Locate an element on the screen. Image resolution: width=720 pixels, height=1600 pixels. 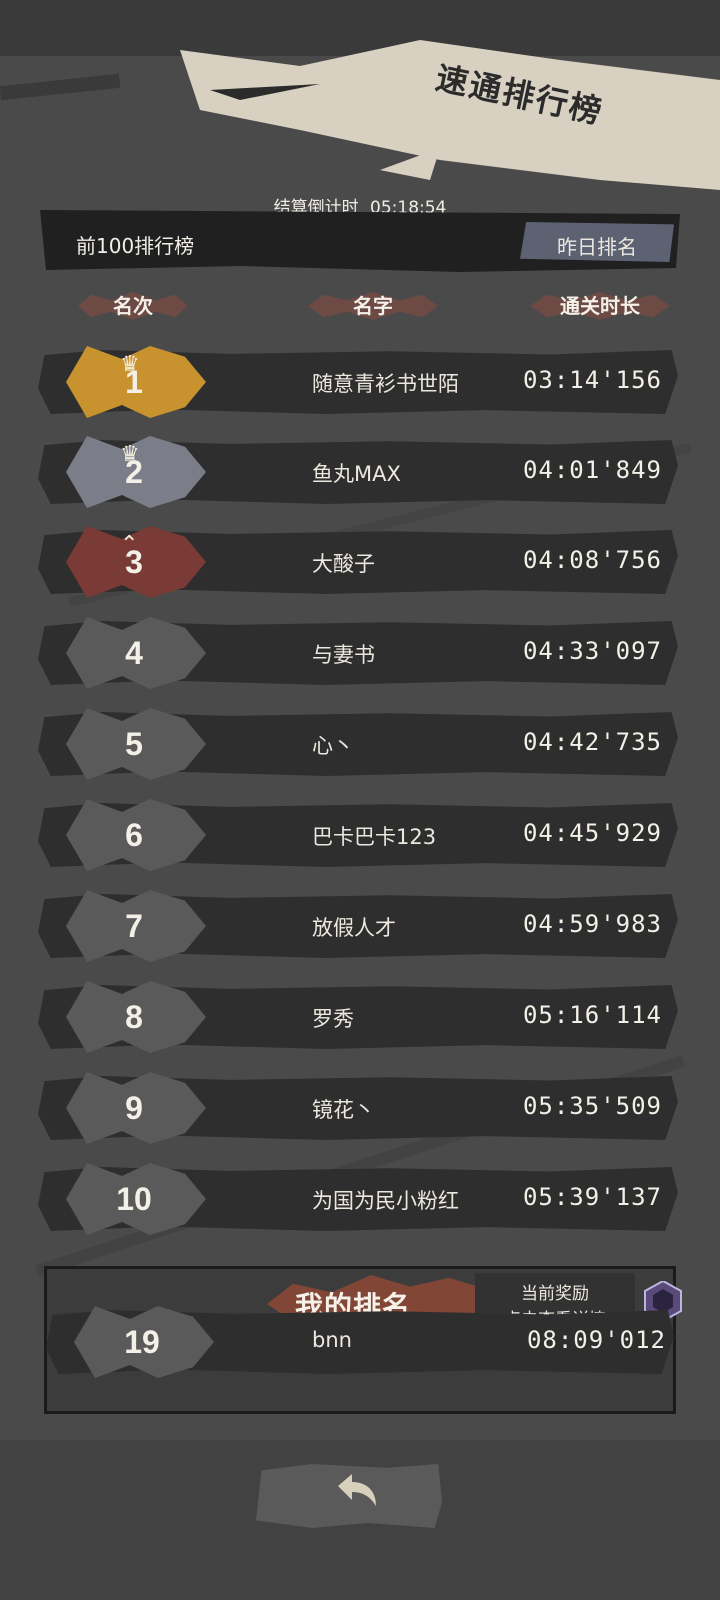
rank-number: 10 is located at coordinates (134, 1199).